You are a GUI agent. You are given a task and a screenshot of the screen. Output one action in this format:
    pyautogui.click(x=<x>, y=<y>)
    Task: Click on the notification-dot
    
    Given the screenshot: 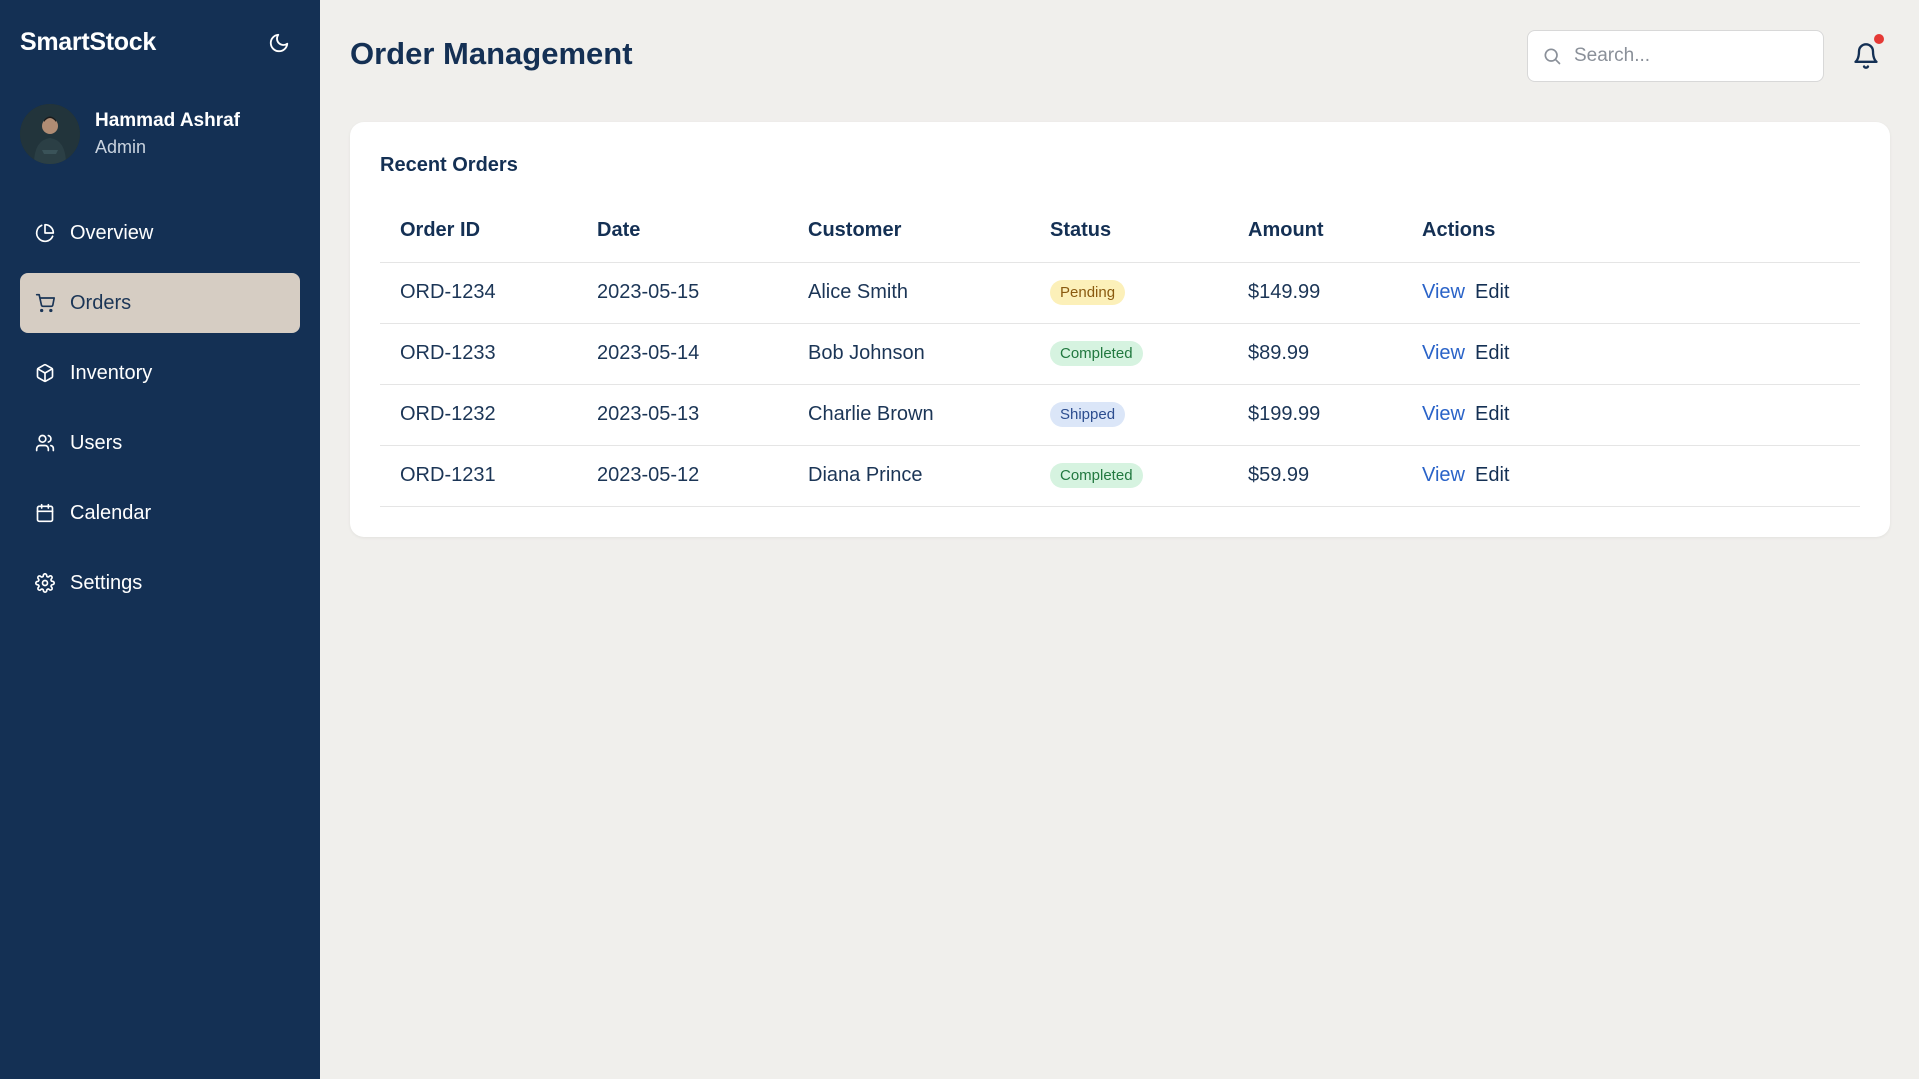 What is the action you would take?
    pyautogui.click(x=1879, y=39)
    